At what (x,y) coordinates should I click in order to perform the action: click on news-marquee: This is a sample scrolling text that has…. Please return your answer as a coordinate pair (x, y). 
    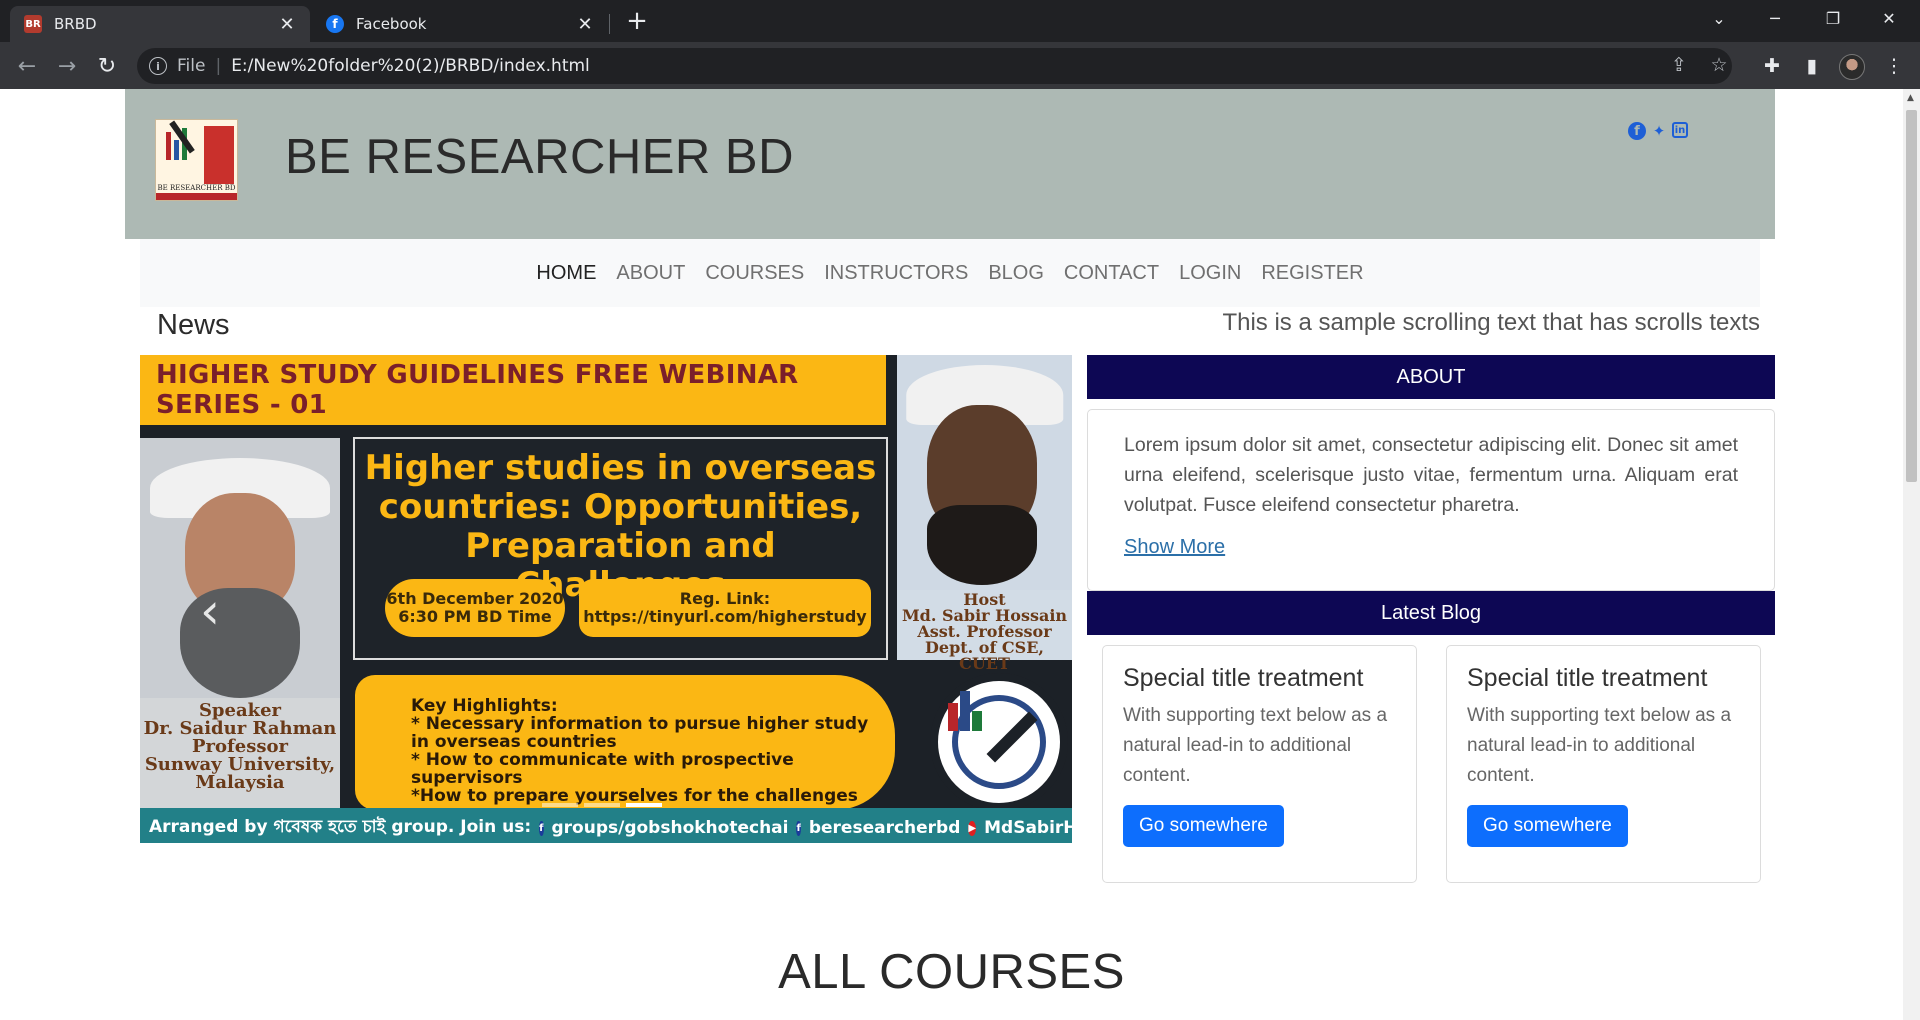
    Looking at the image, I should click on (1491, 322).